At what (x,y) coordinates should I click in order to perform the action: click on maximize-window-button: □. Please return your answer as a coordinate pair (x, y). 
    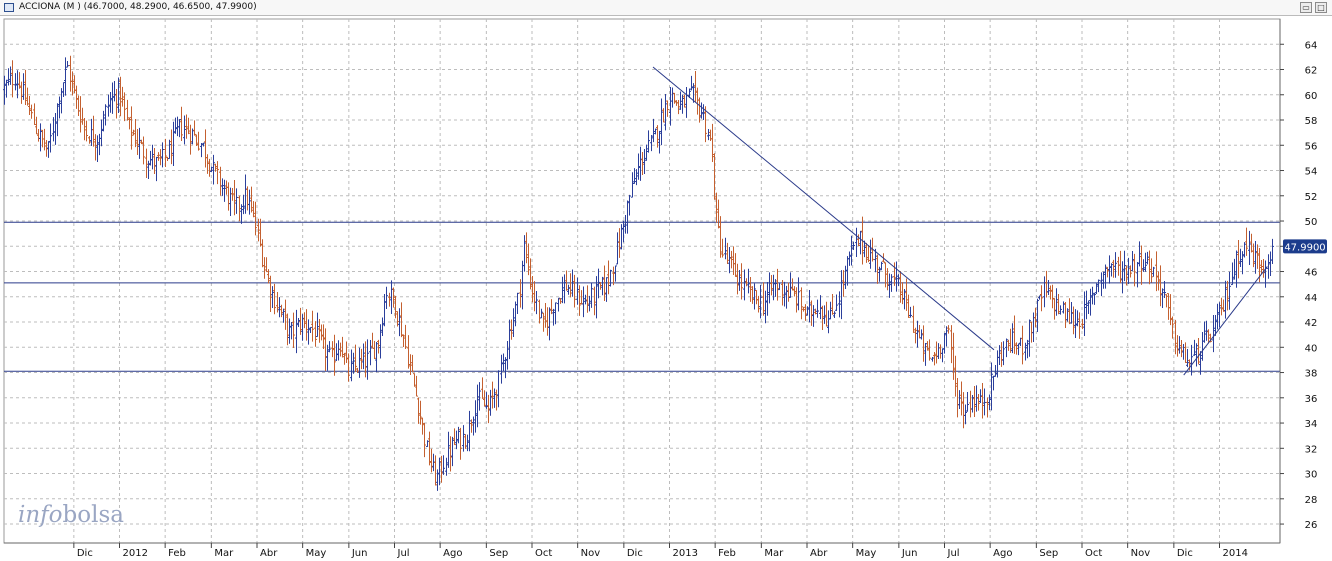
    Looking at the image, I should click on (1321, 7).